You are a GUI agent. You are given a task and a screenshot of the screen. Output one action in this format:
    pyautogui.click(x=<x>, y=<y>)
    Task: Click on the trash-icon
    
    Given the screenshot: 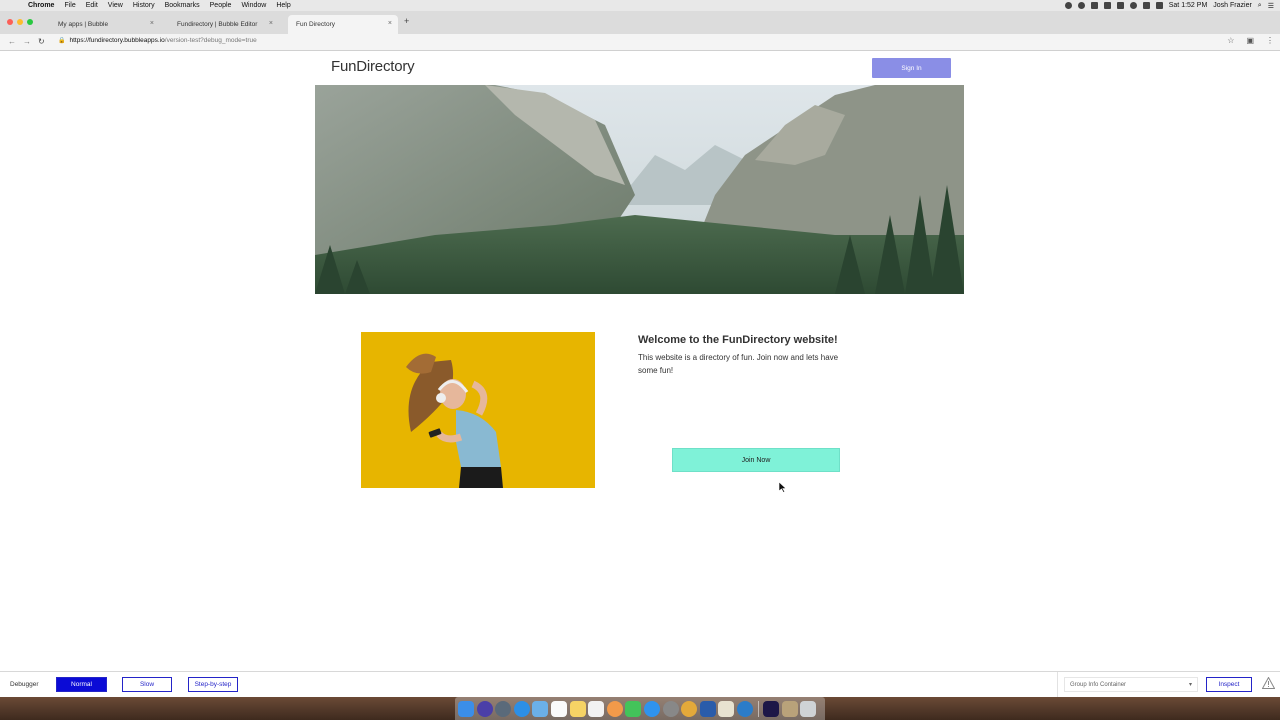 What is the action you would take?
    pyautogui.click(x=808, y=708)
    